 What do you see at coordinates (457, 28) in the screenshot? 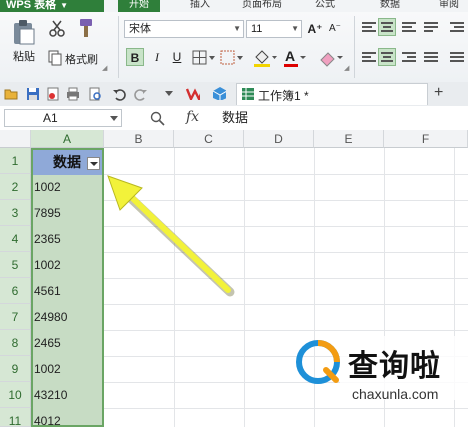
I see `indent-icon` at bounding box center [457, 28].